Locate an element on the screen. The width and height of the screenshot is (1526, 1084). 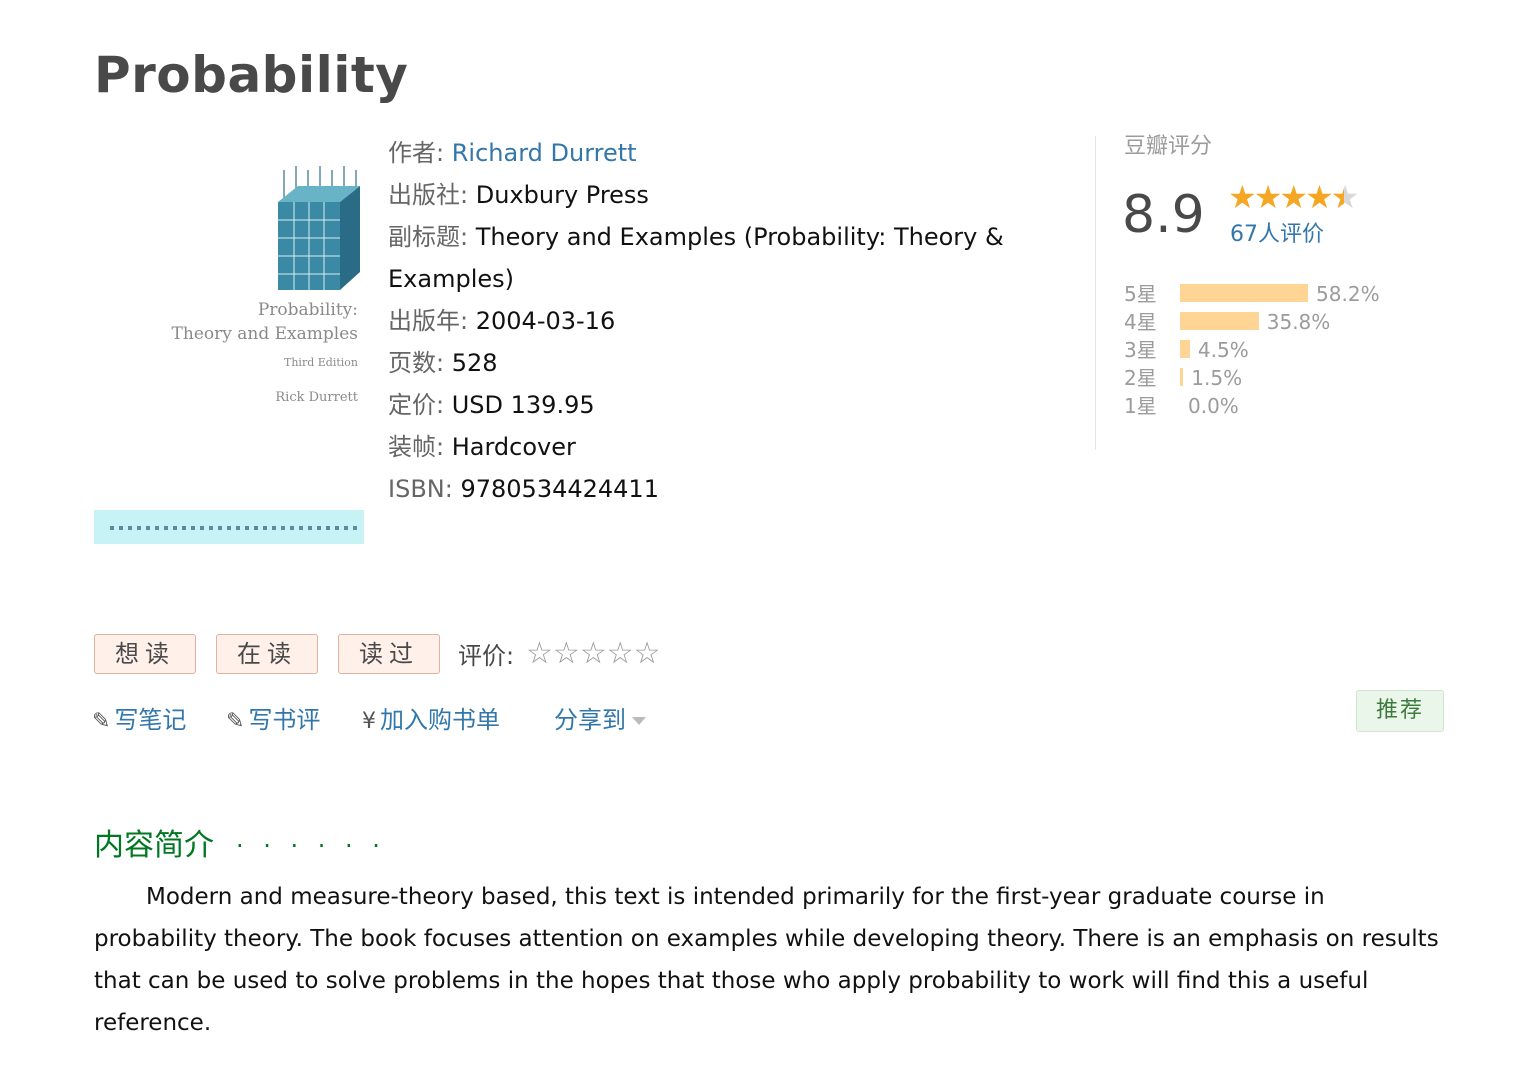
write-note-link: ✎ 写笔记 is located at coordinates (139, 721).